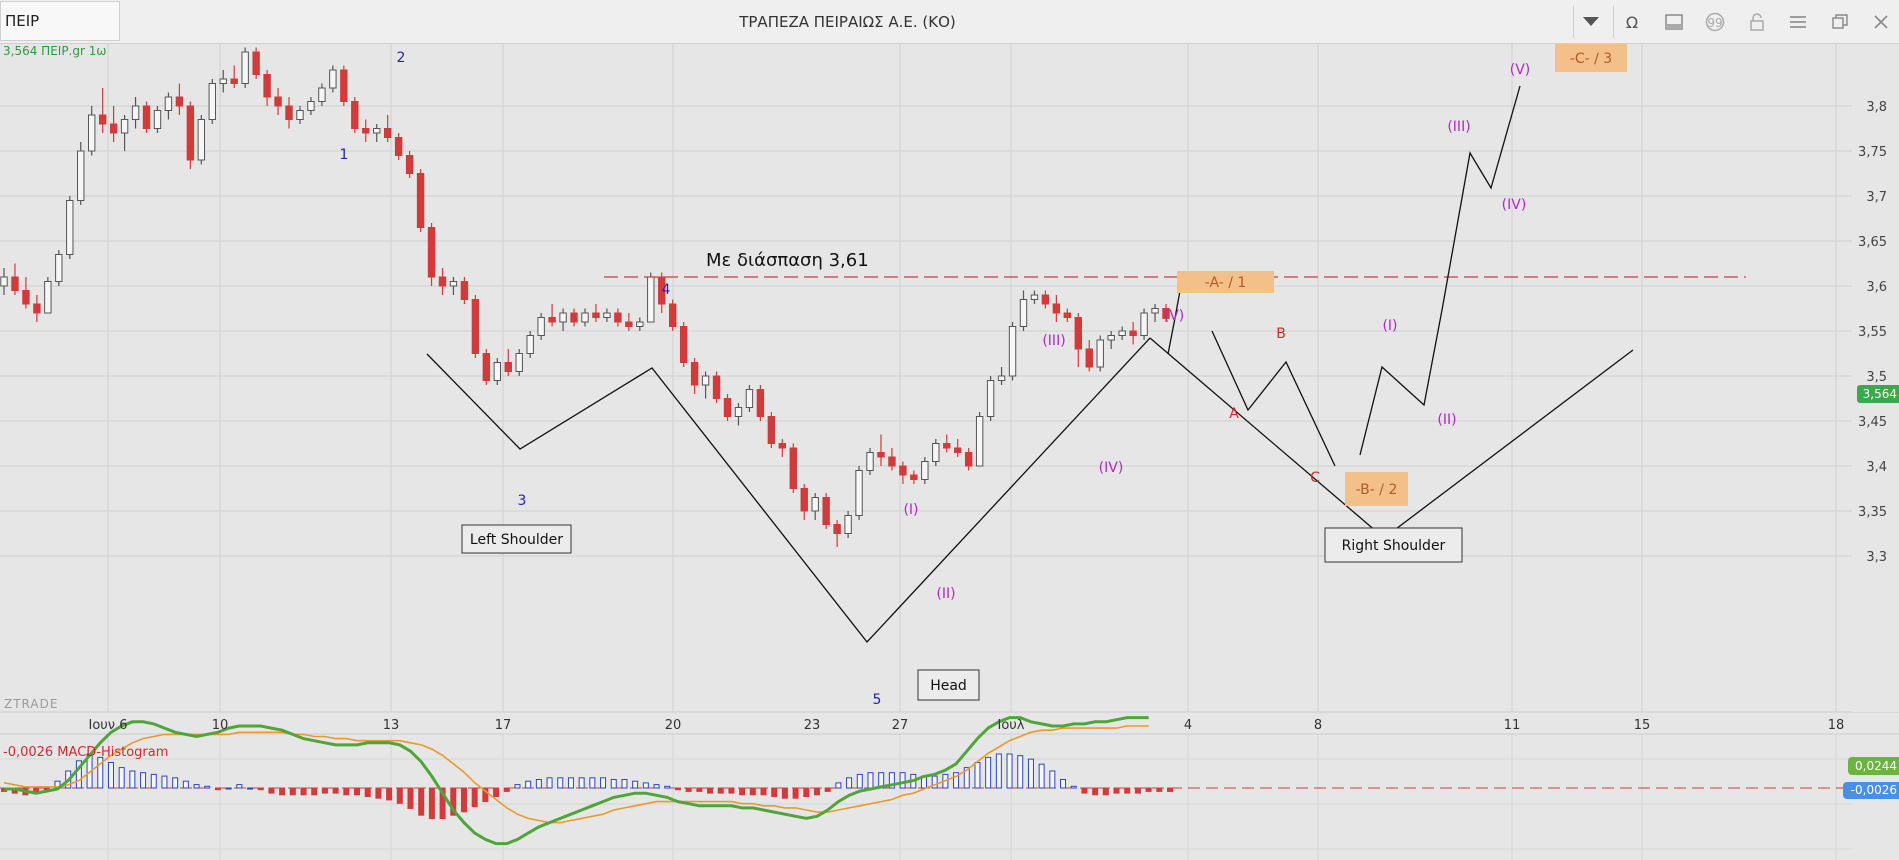 Image resolution: width=1899 pixels, height=860 pixels. I want to click on quote-icon: 99, so click(1715, 22).